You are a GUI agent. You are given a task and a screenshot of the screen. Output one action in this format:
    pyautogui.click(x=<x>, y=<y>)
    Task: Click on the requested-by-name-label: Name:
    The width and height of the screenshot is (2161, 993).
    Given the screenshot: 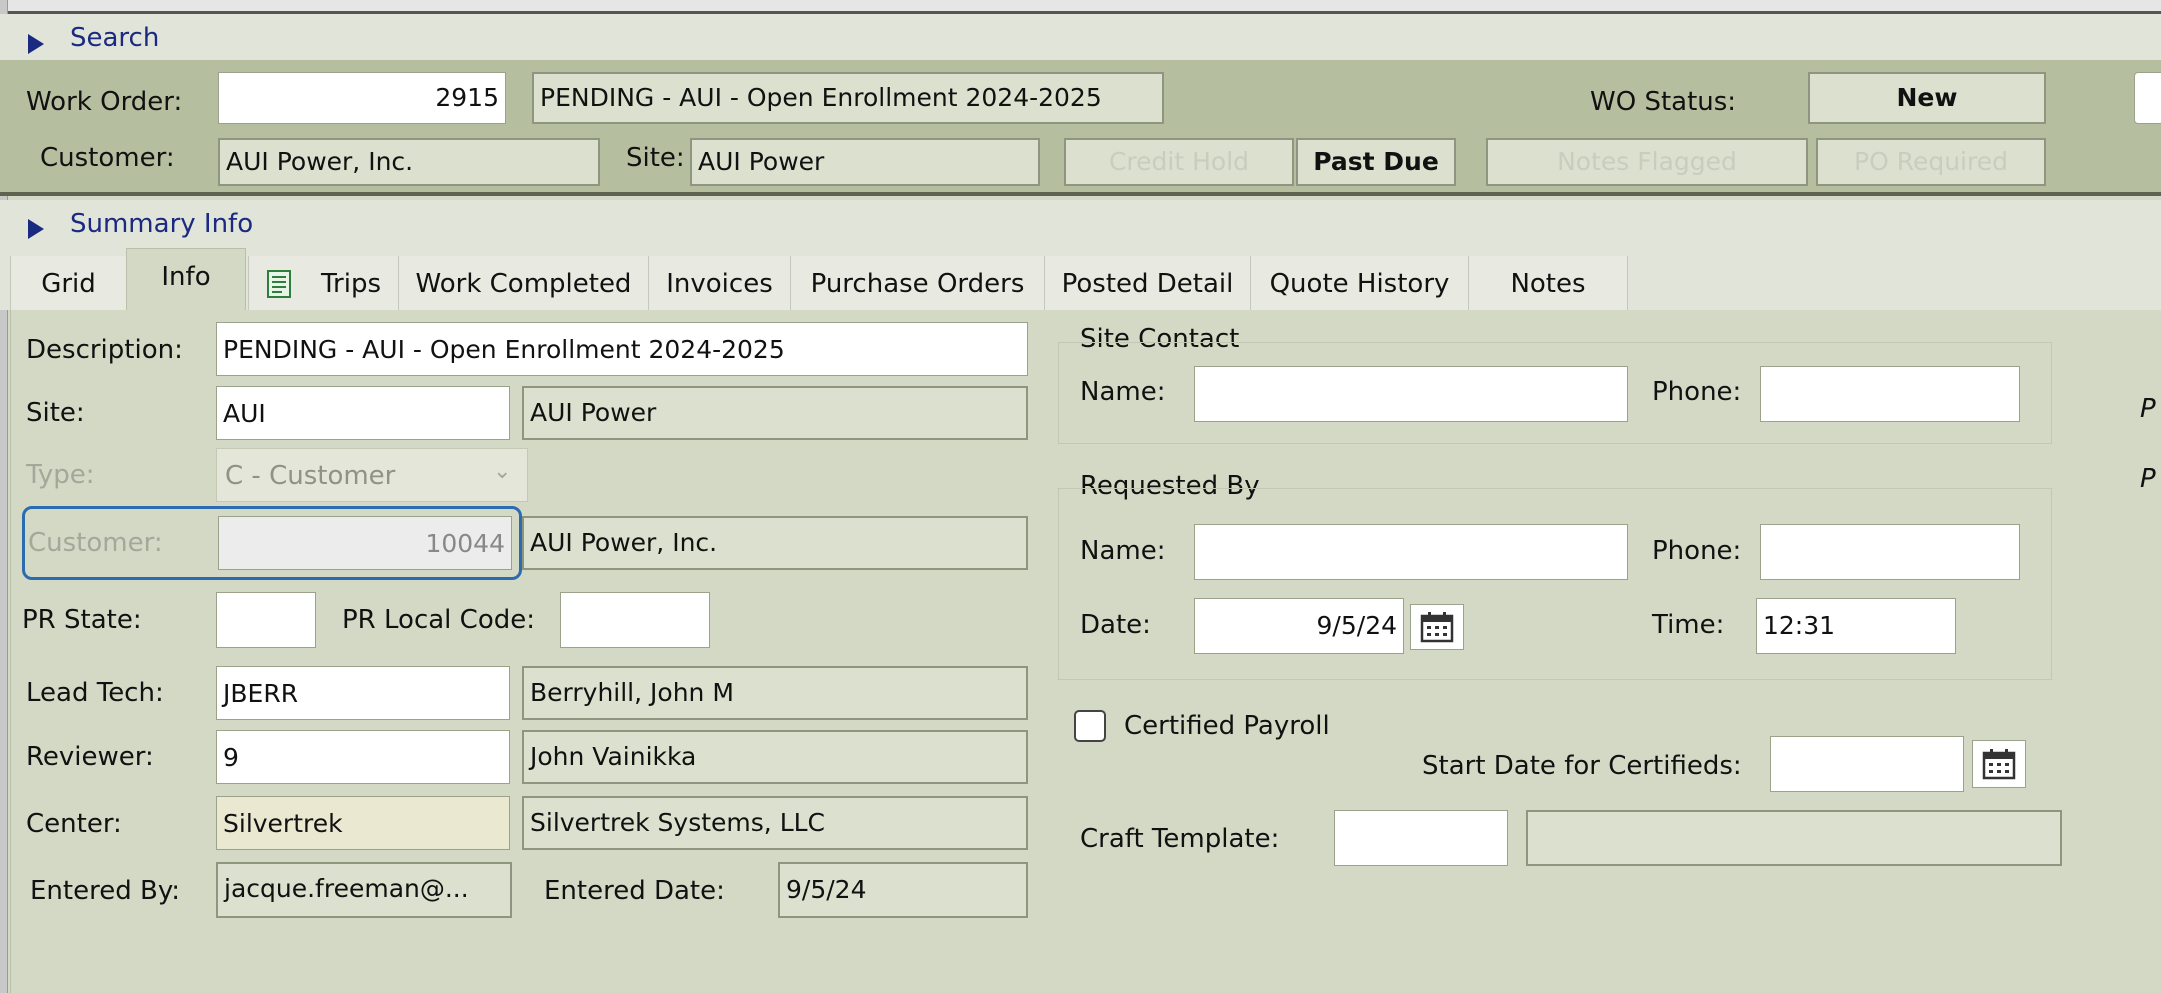 What is the action you would take?
    pyautogui.click(x=1123, y=551)
    